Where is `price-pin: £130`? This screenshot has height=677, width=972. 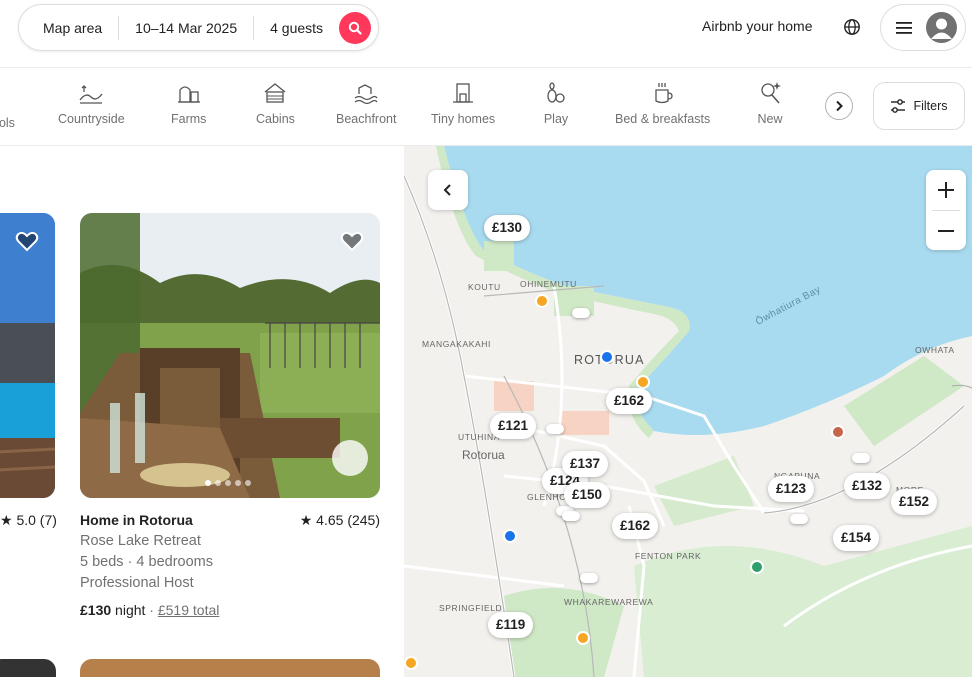 price-pin: £130 is located at coordinates (507, 228).